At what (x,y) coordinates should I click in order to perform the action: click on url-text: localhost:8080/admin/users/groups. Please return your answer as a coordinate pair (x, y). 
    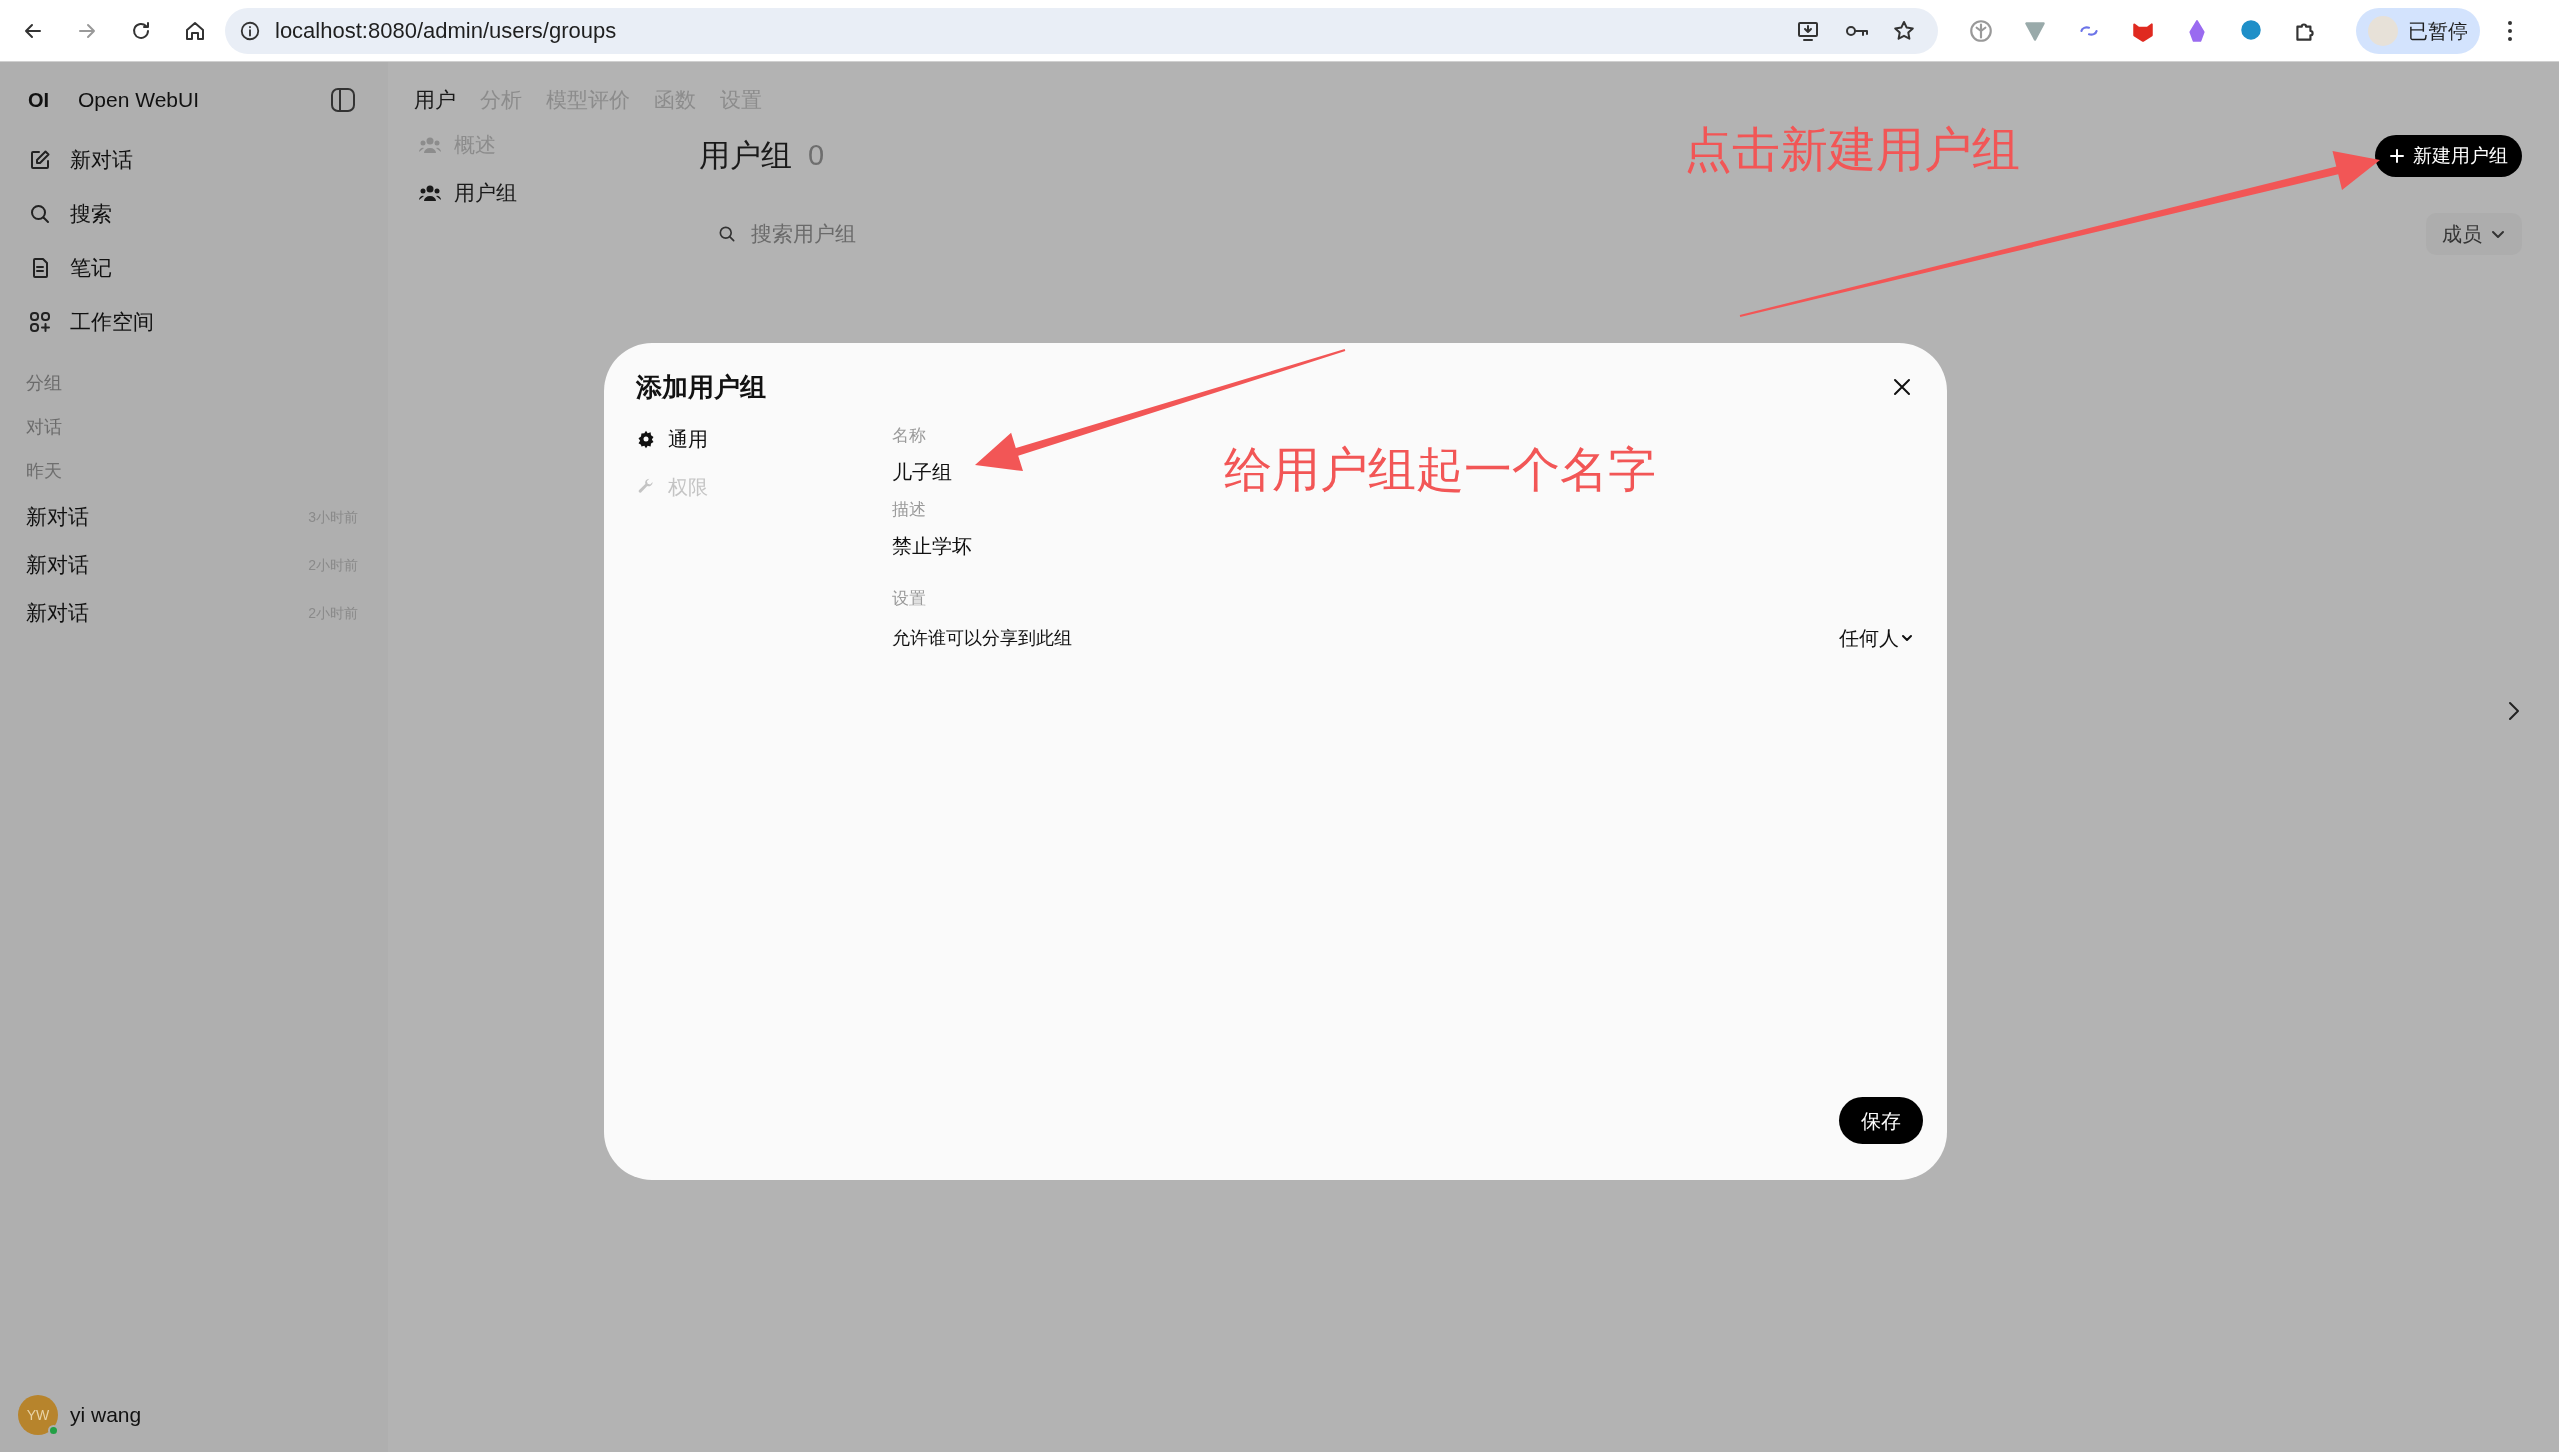
    Looking at the image, I should click on (446, 31).